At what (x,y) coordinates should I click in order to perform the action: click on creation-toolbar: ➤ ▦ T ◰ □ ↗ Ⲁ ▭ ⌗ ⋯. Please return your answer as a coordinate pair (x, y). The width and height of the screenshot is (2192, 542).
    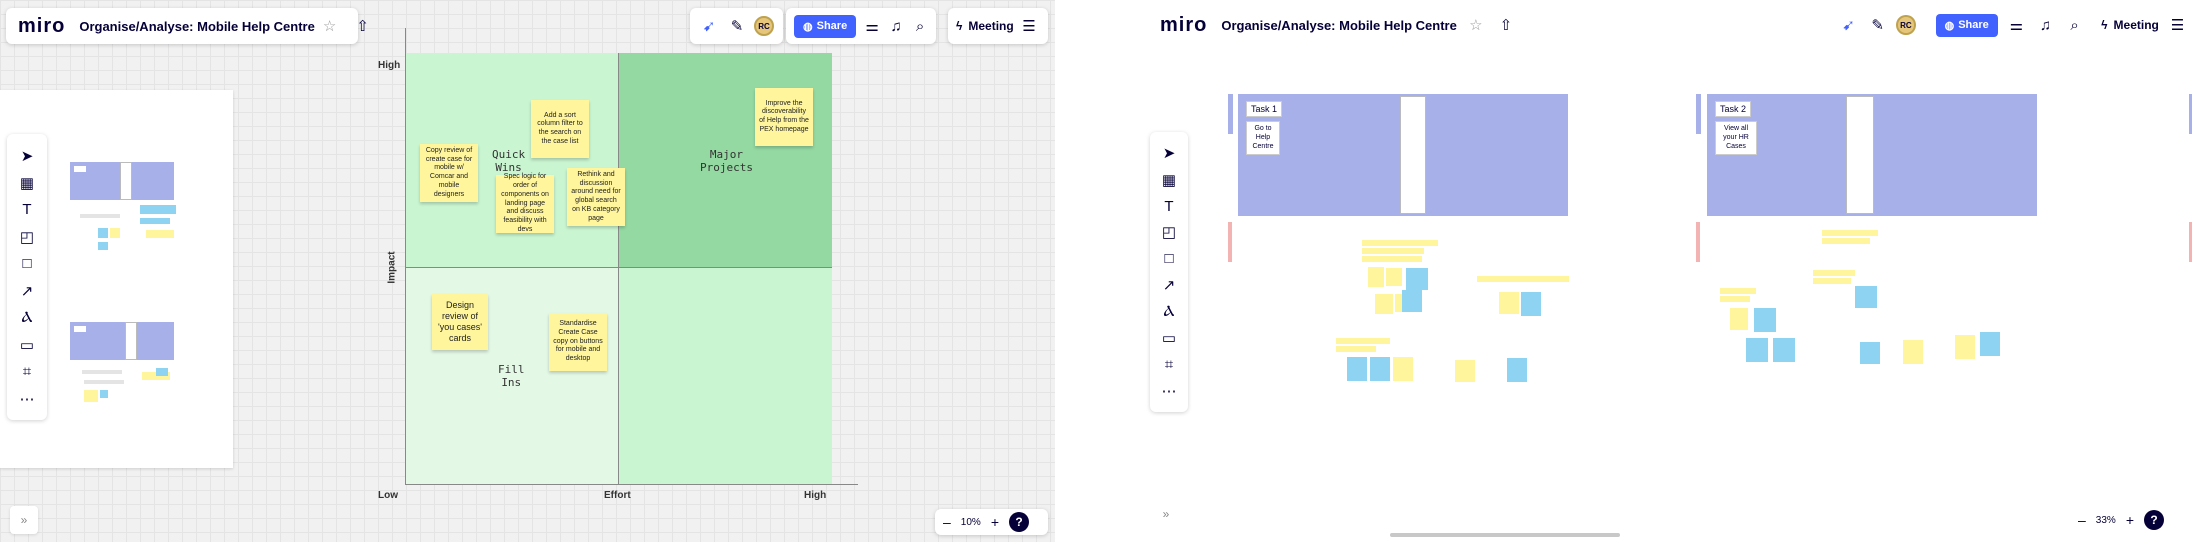
    Looking at the image, I should click on (27, 277).